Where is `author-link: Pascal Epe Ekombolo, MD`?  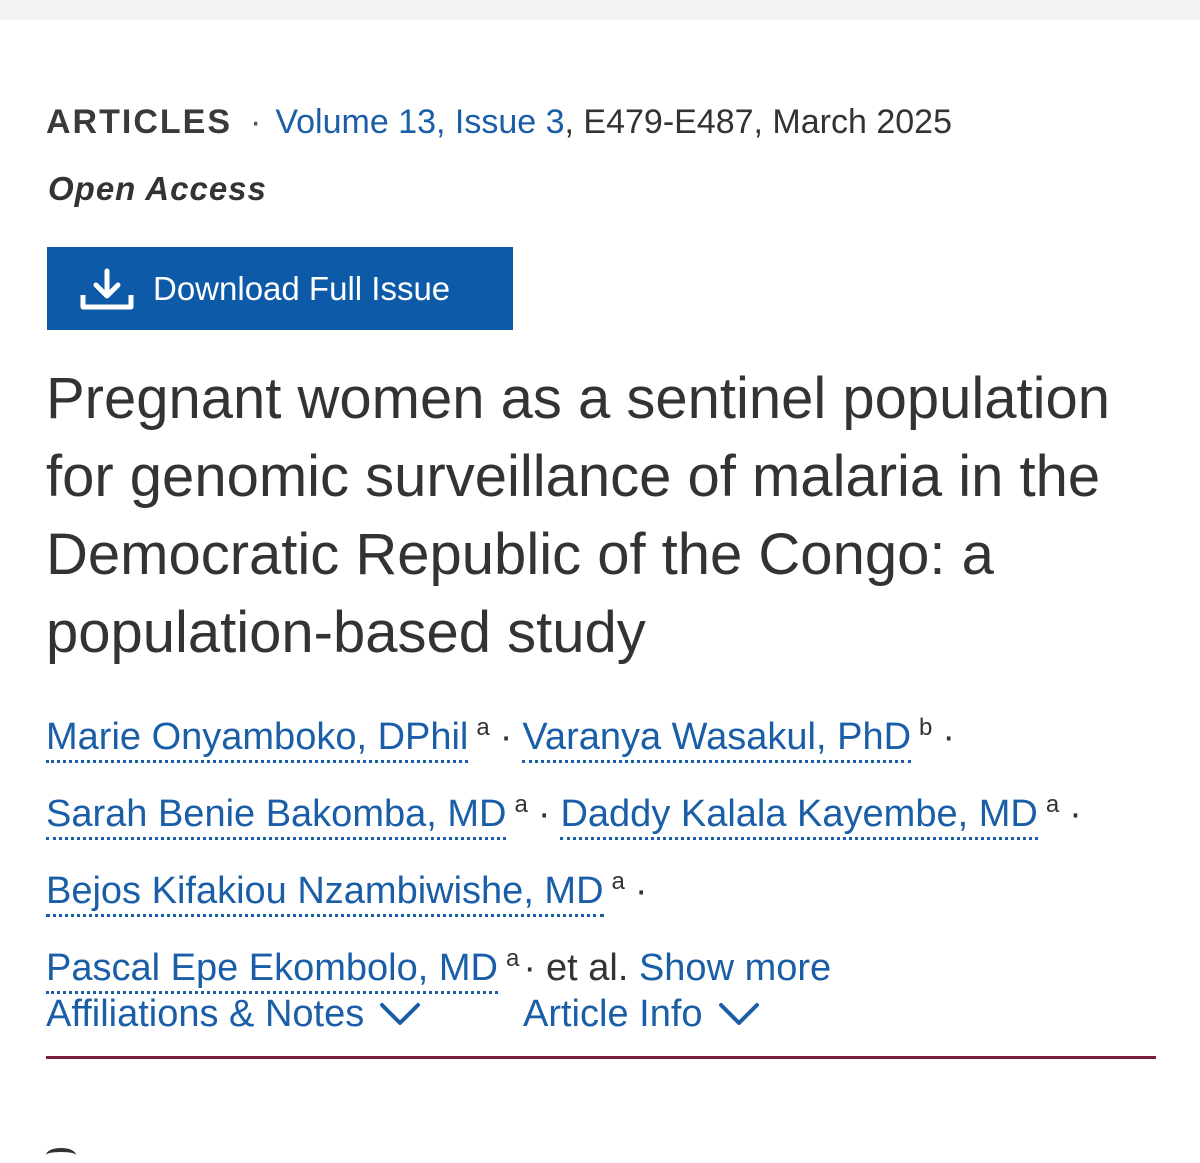 author-link: Pascal Epe Ekombolo, MD is located at coordinates (272, 970).